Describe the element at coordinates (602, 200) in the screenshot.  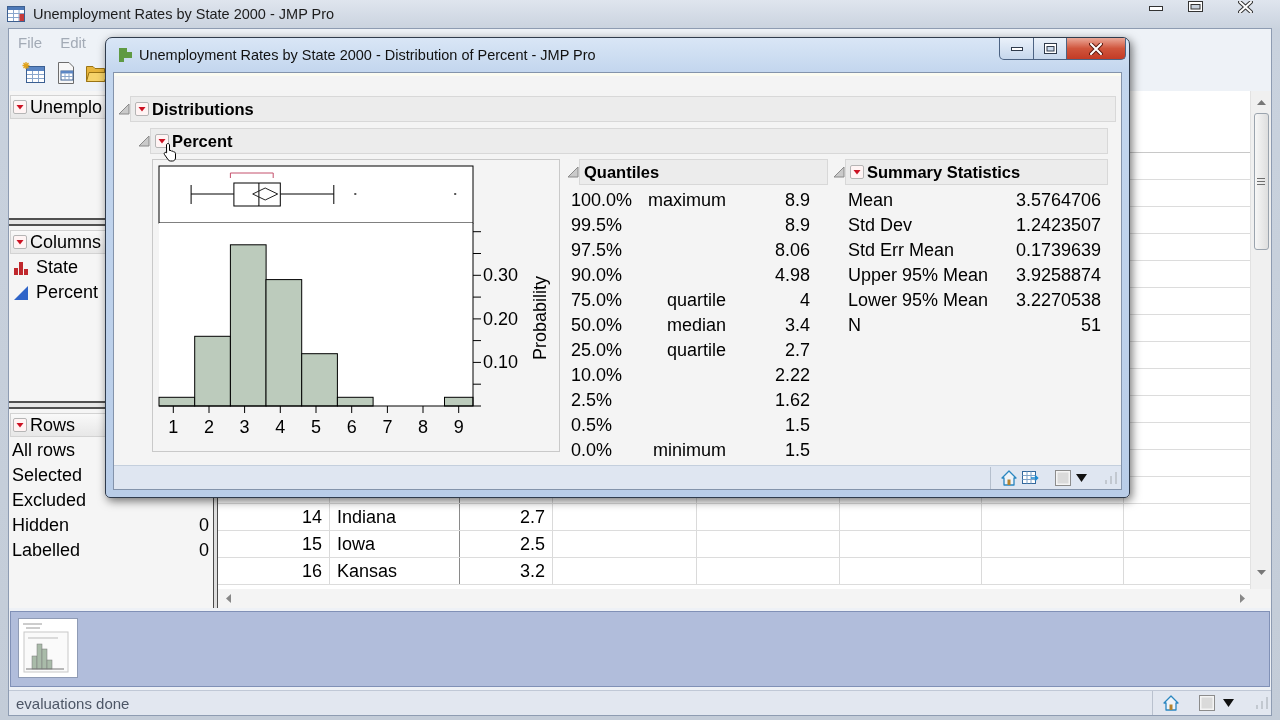
I see `quantile-percent: 100.0%` at that location.